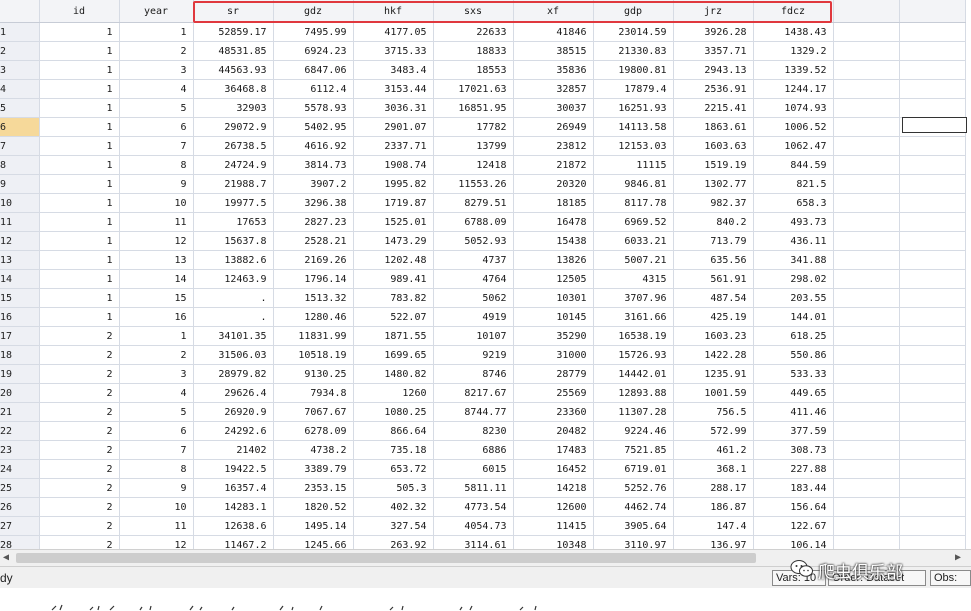 The image size is (971, 611). I want to click on cell-hkf: 1908.74, so click(393, 165).